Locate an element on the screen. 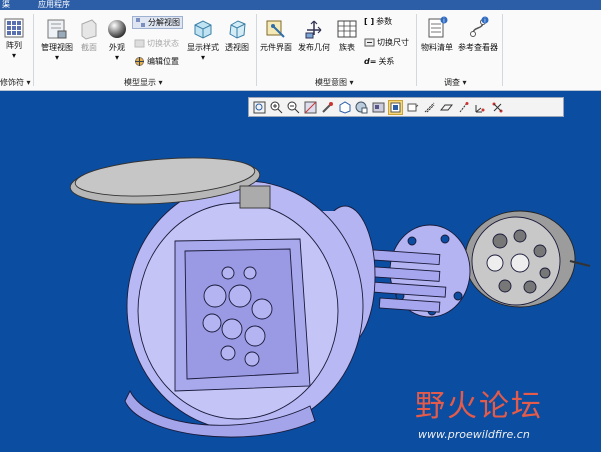  reference-viewer-label: 参考查看器 is located at coordinates (478, 47).